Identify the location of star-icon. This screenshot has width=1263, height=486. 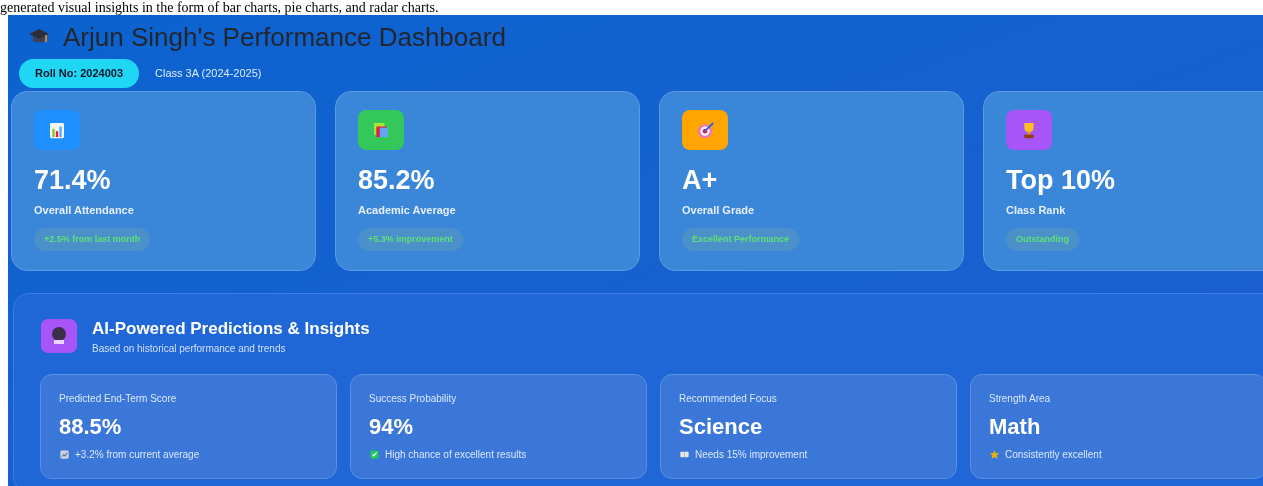
(994, 454).